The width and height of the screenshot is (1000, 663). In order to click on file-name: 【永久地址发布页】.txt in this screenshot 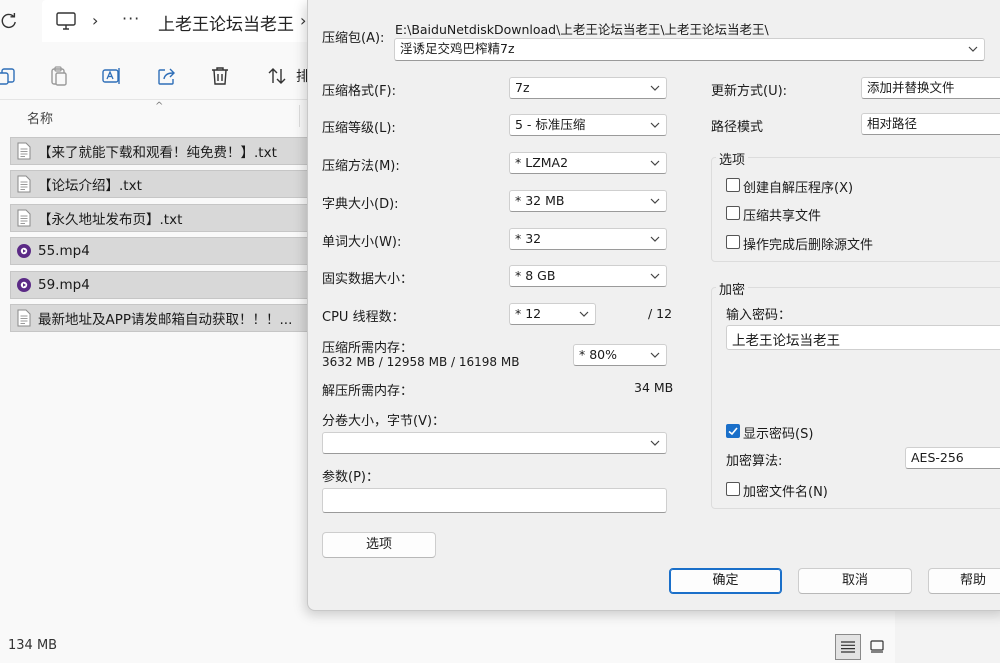, I will do `click(110, 219)`.